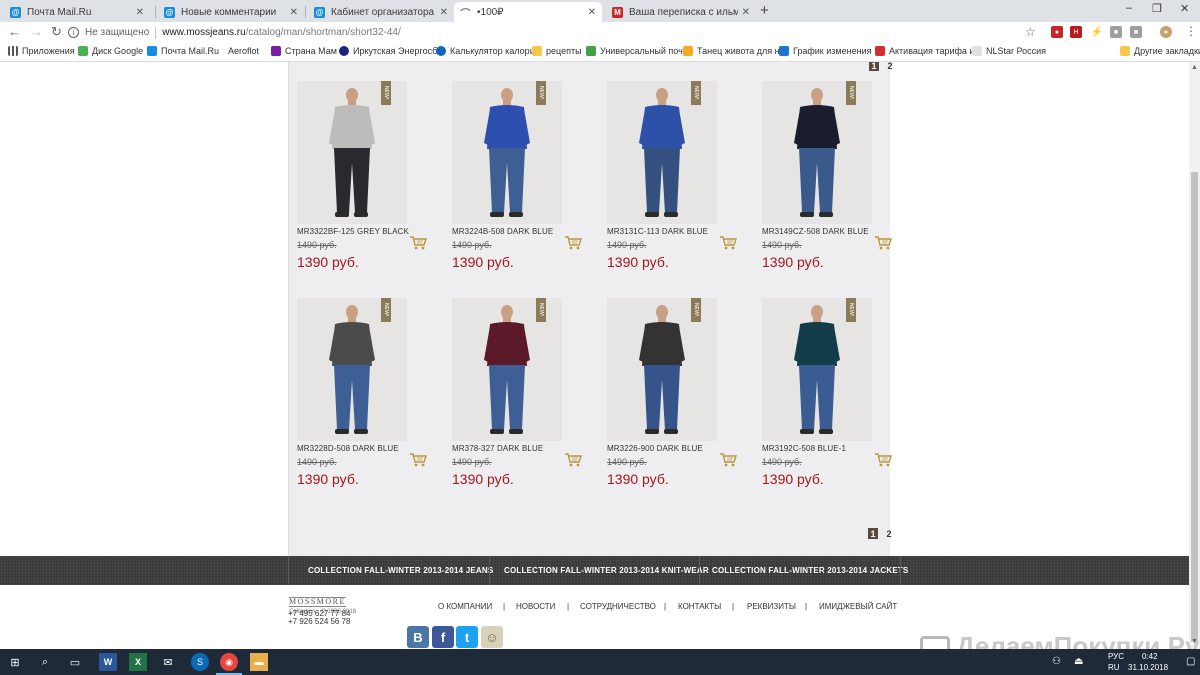  Describe the element at coordinates (657, 231) in the screenshot. I see `product-name: MR3131C-113 DARK BLUE` at that location.